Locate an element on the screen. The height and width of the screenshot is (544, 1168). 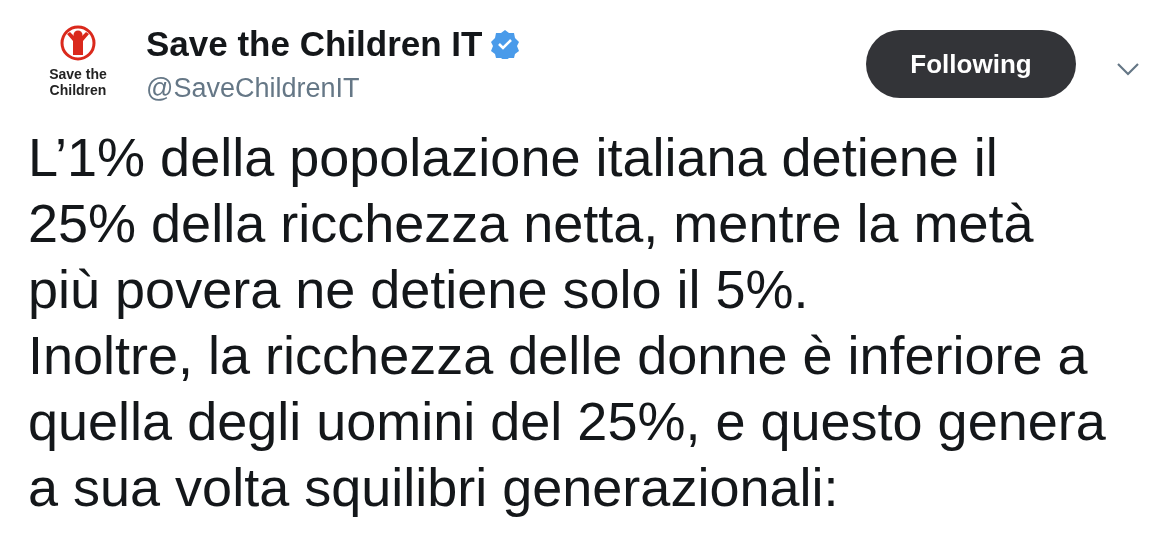
tweet-text-line: quella degli uomini del 25%, e questo genera is located at coordinates (567, 421).